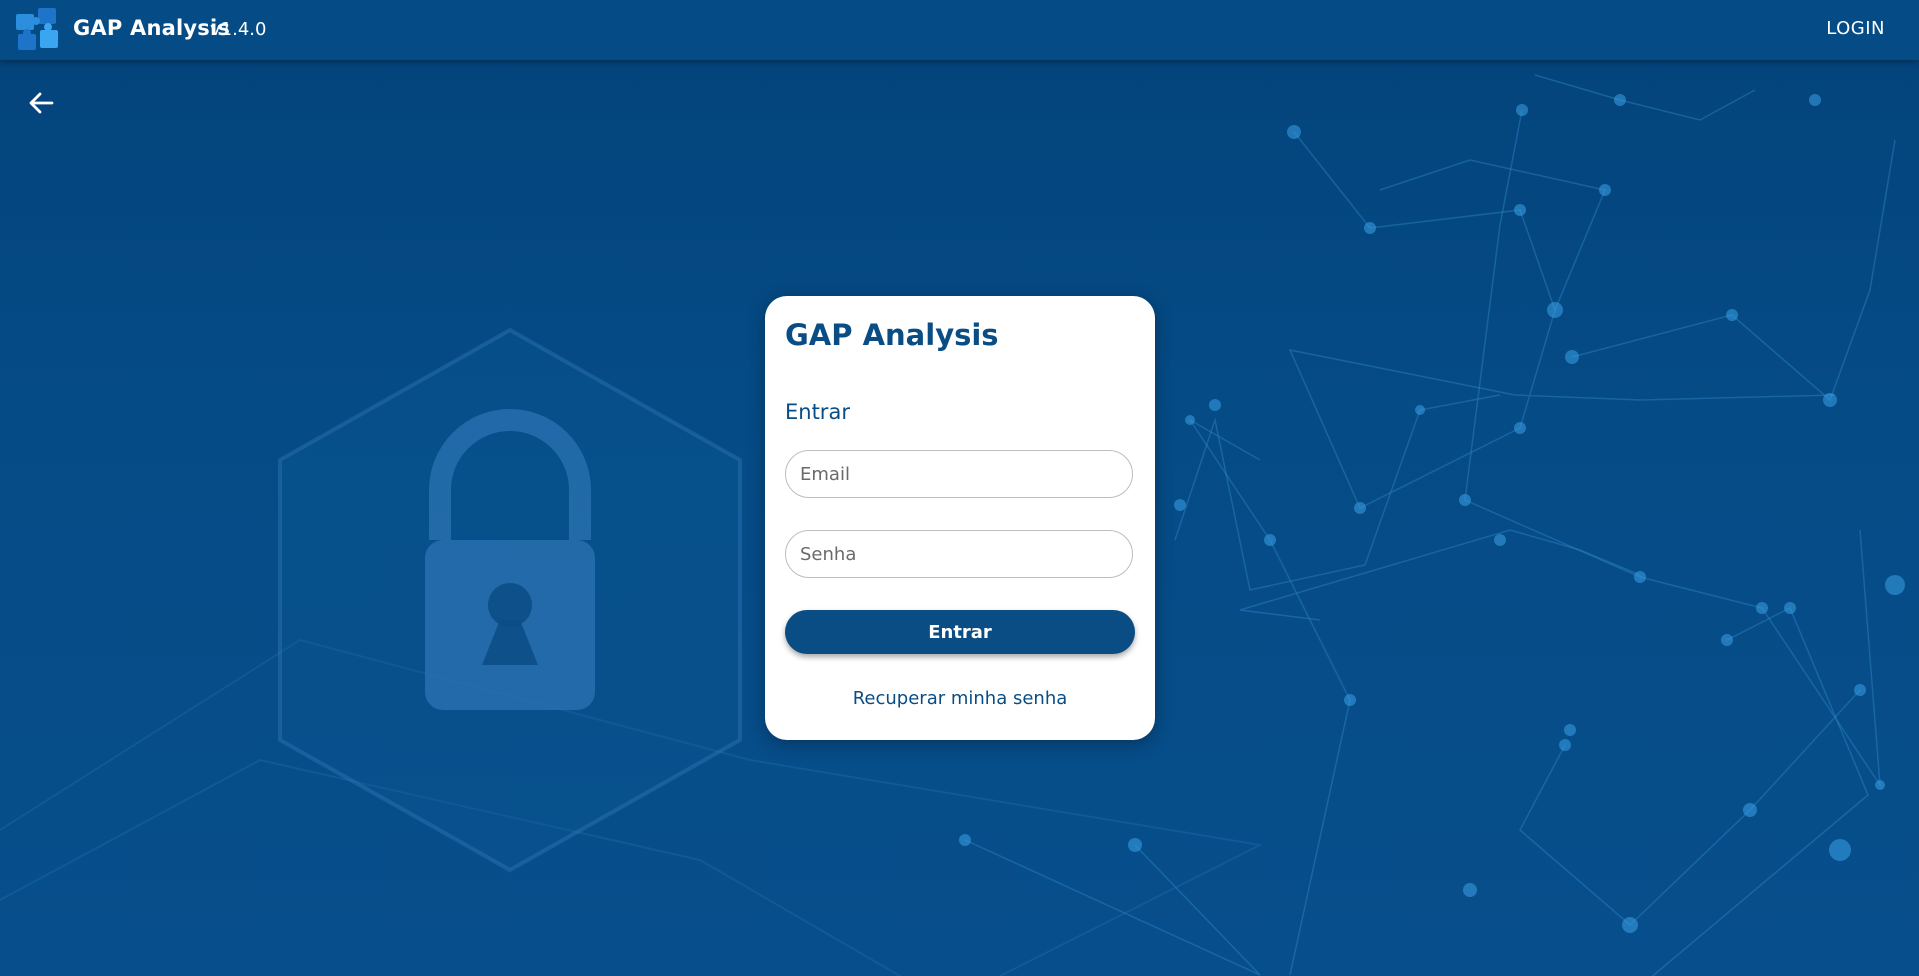 Image resolution: width=1919 pixels, height=976 pixels. I want to click on card-title: GAP Analysis, so click(892, 335).